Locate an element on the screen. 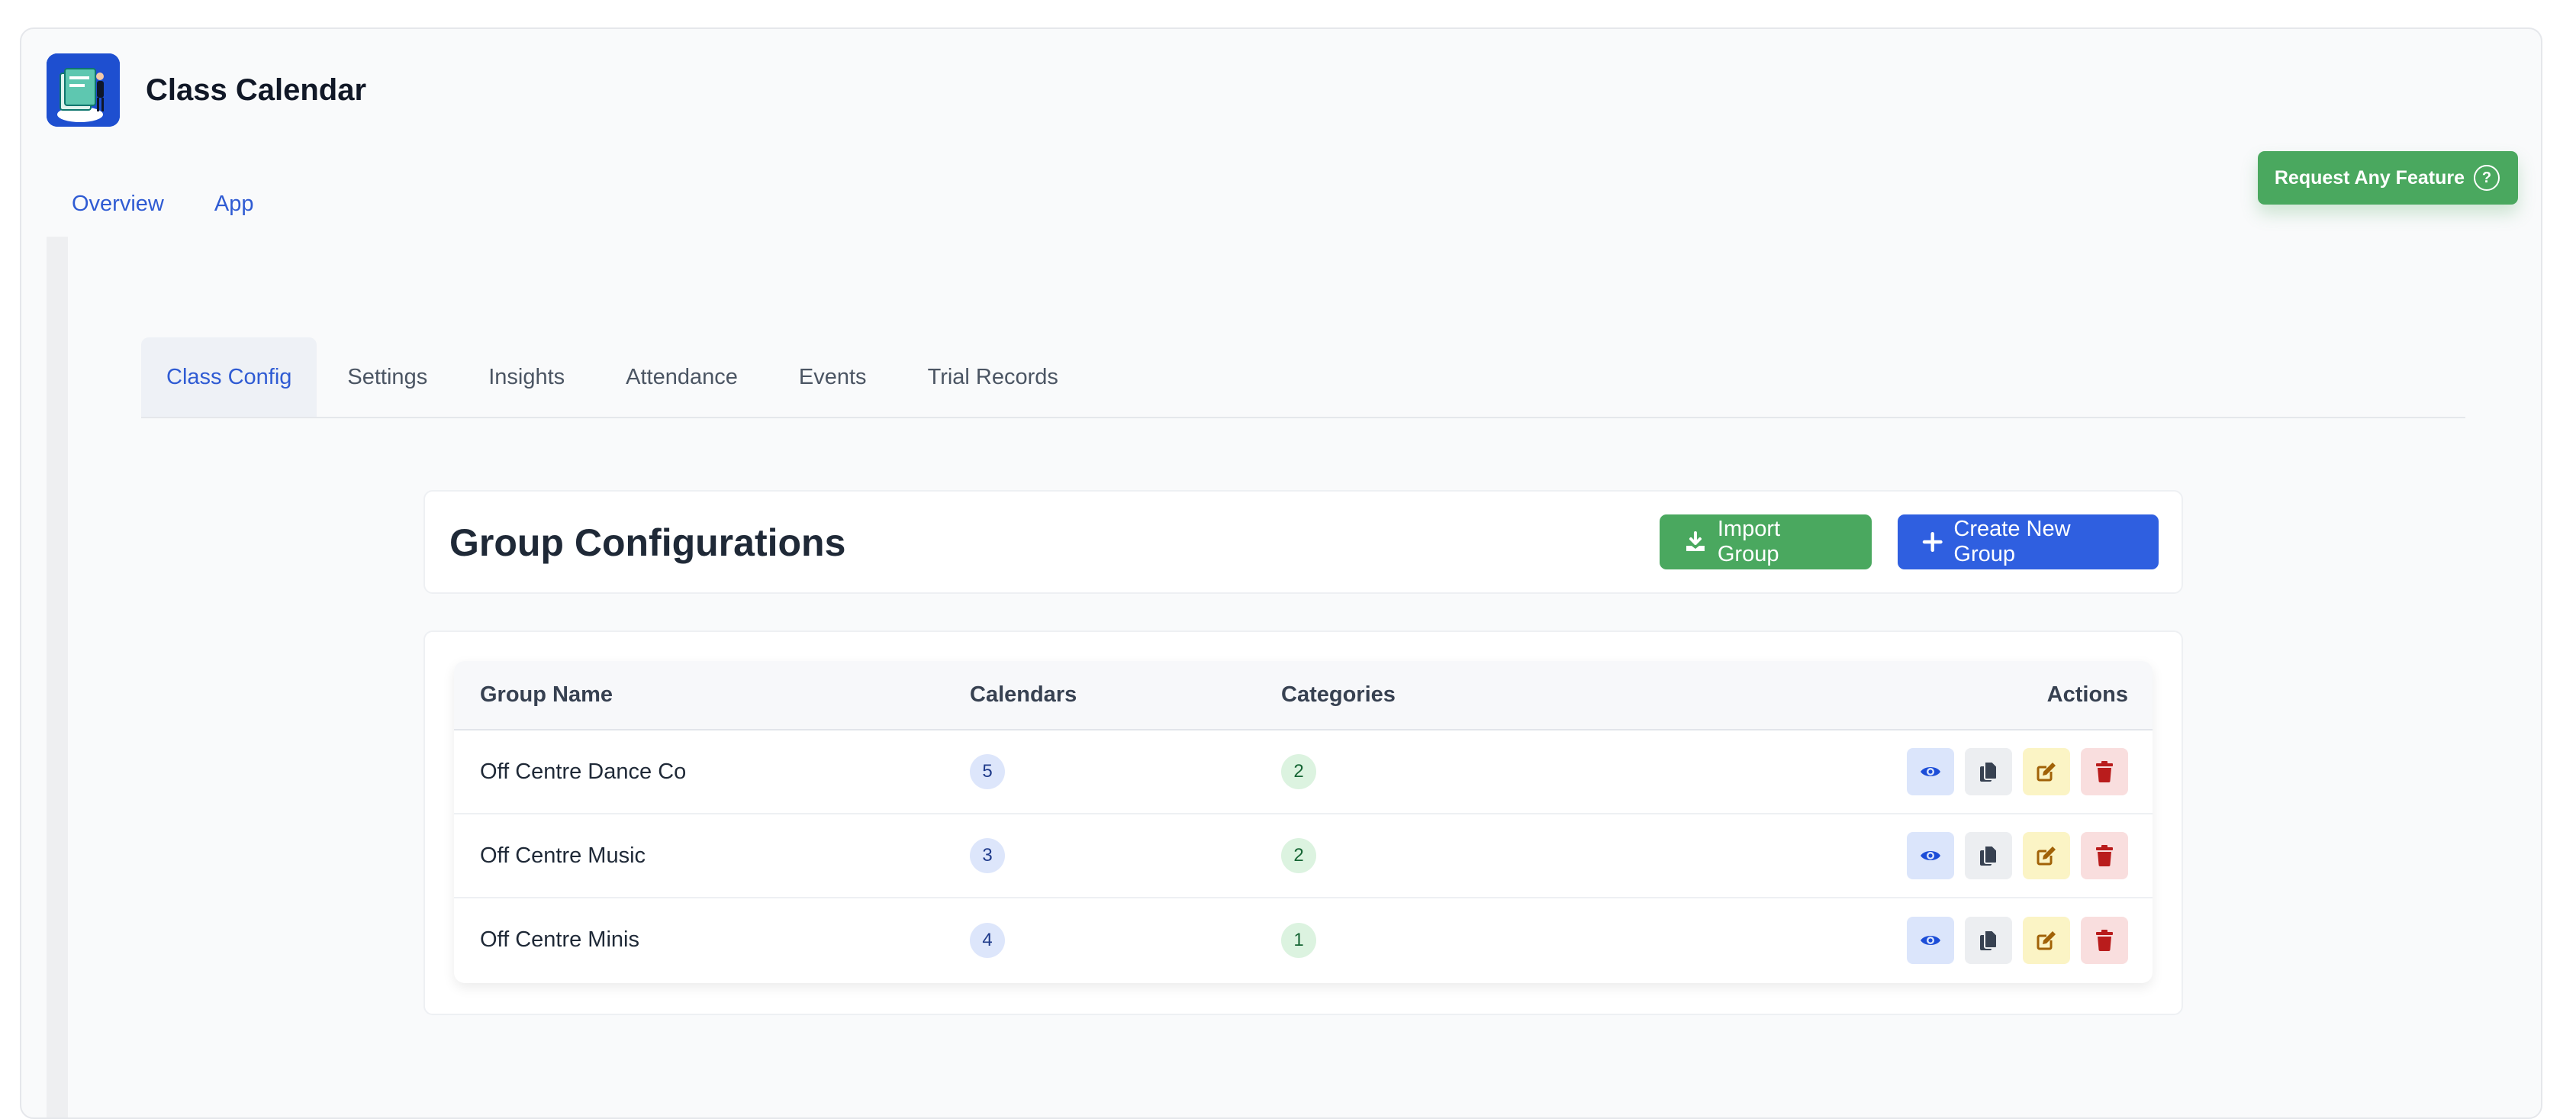 The image size is (2576, 1119). tab-trial-records: Trial Records is located at coordinates (993, 377).